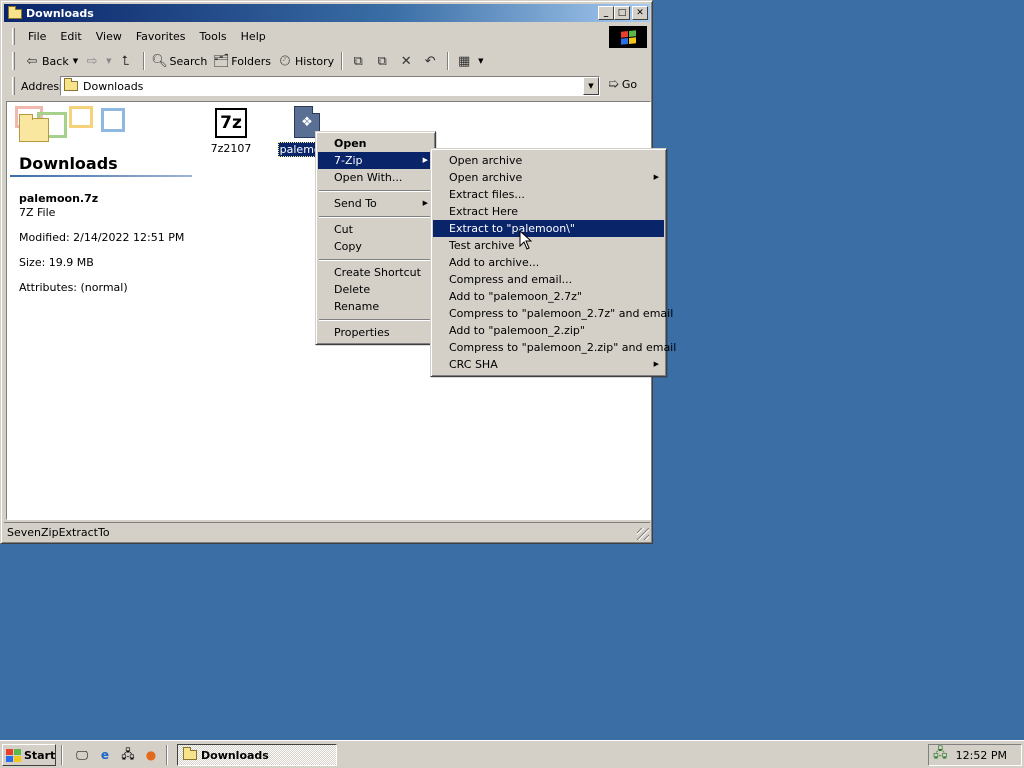 The image size is (1024, 768). I want to click on menubar-grip, so click(13, 36).